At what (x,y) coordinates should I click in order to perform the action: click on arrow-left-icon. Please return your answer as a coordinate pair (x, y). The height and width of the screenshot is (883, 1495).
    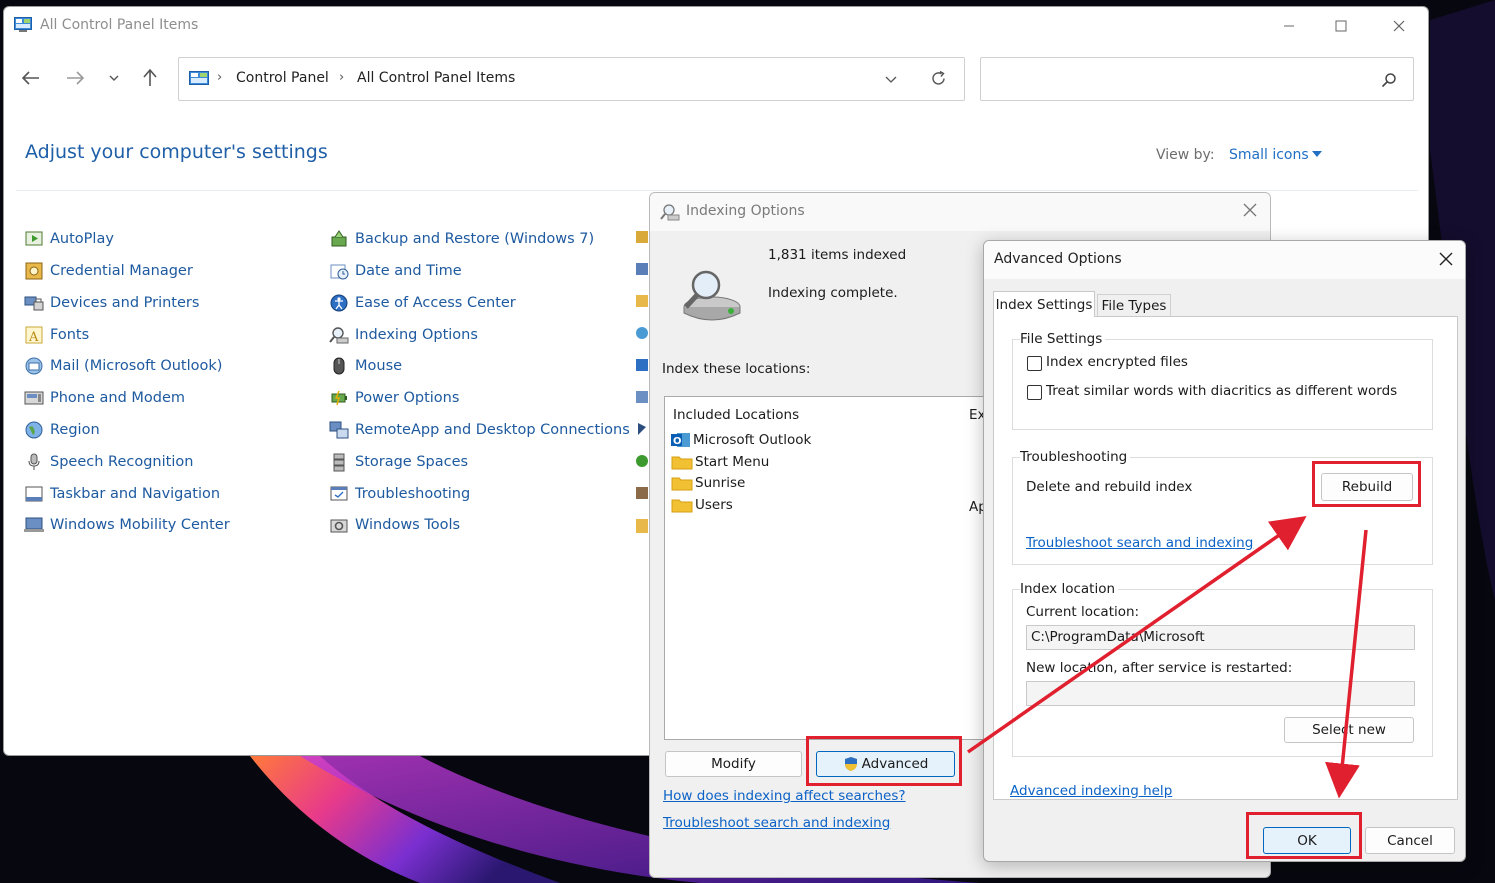
    Looking at the image, I should click on (30, 78).